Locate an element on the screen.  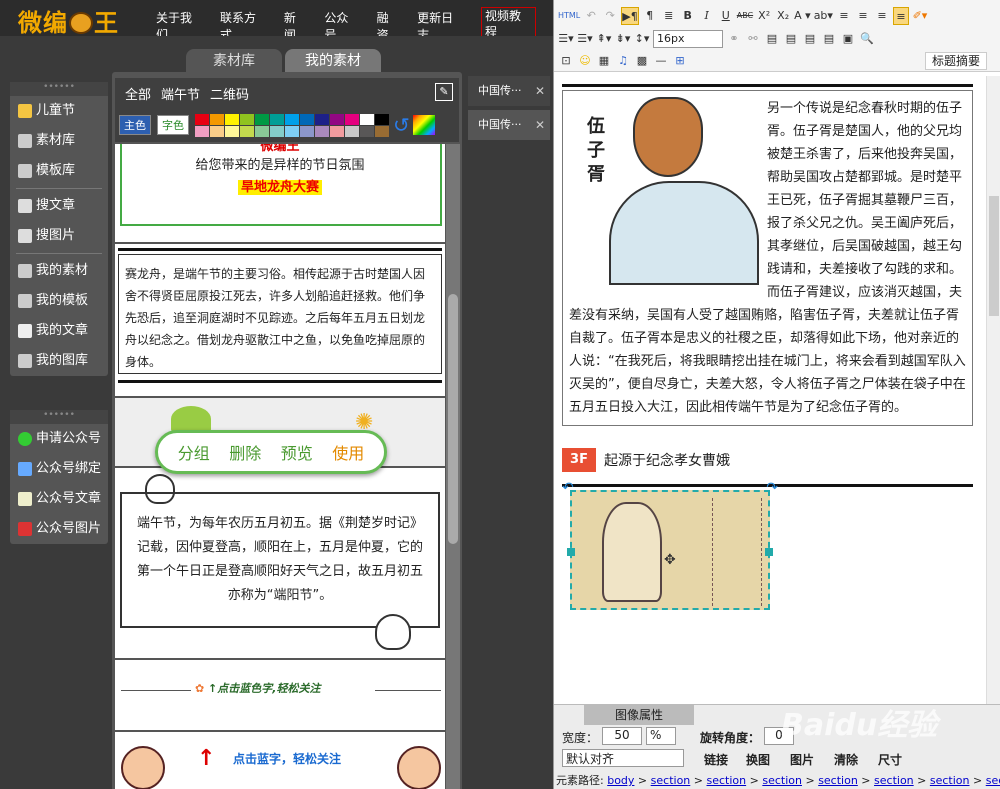
image-left-icon: ▤ is located at coordinates (772, 39).